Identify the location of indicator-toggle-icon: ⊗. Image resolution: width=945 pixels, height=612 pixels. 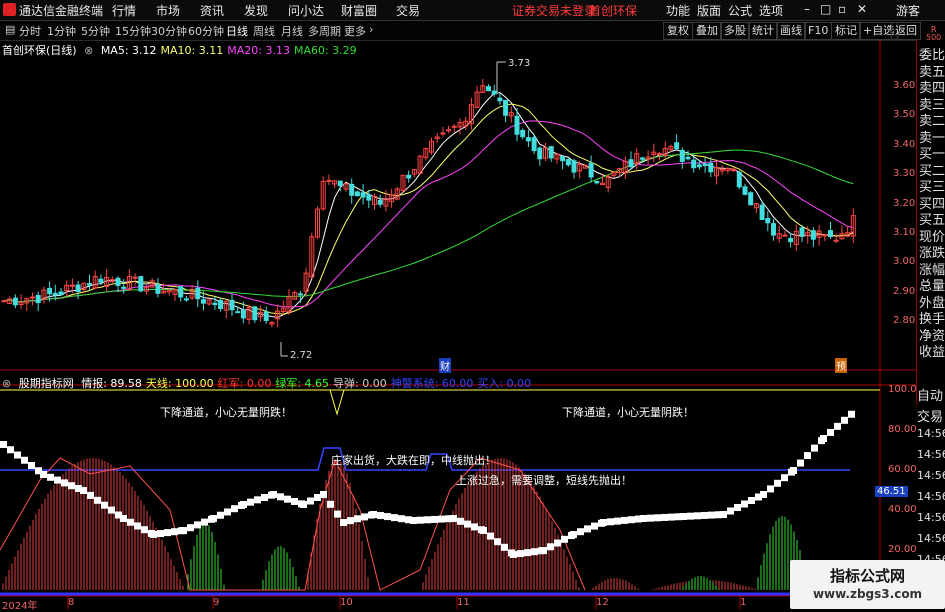
(6, 383).